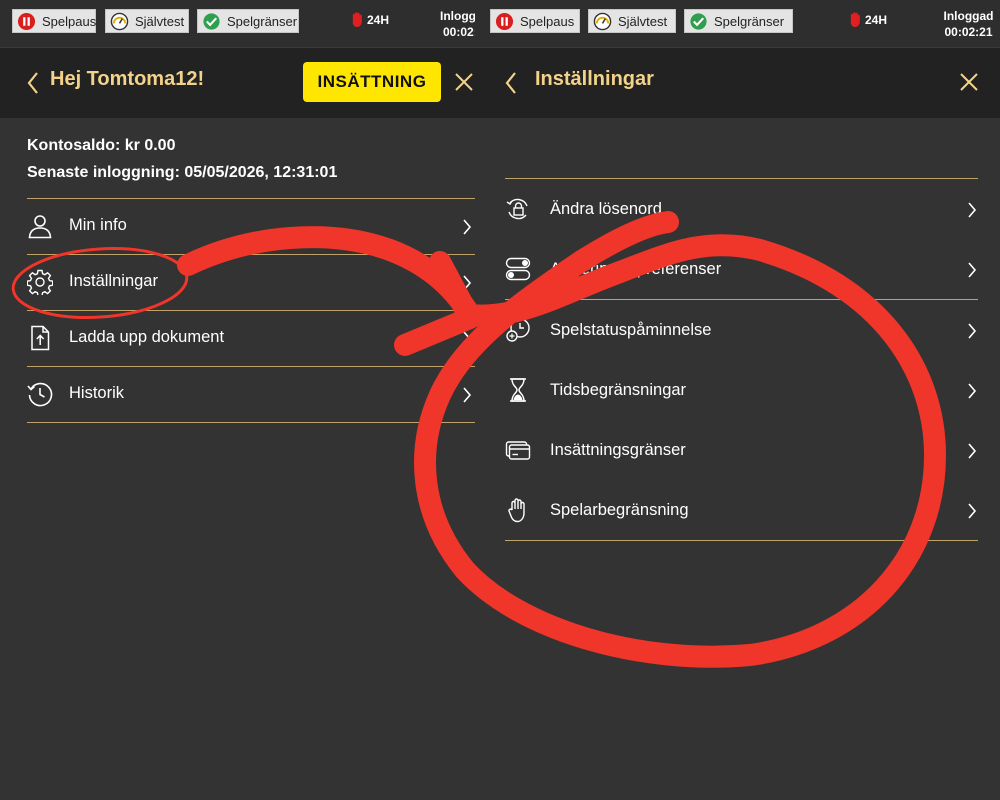 This screenshot has width=1000, height=800. Describe the element at coordinates (618, 390) in the screenshot. I see `menu-item-label: Tidsbegränsningar` at that location.